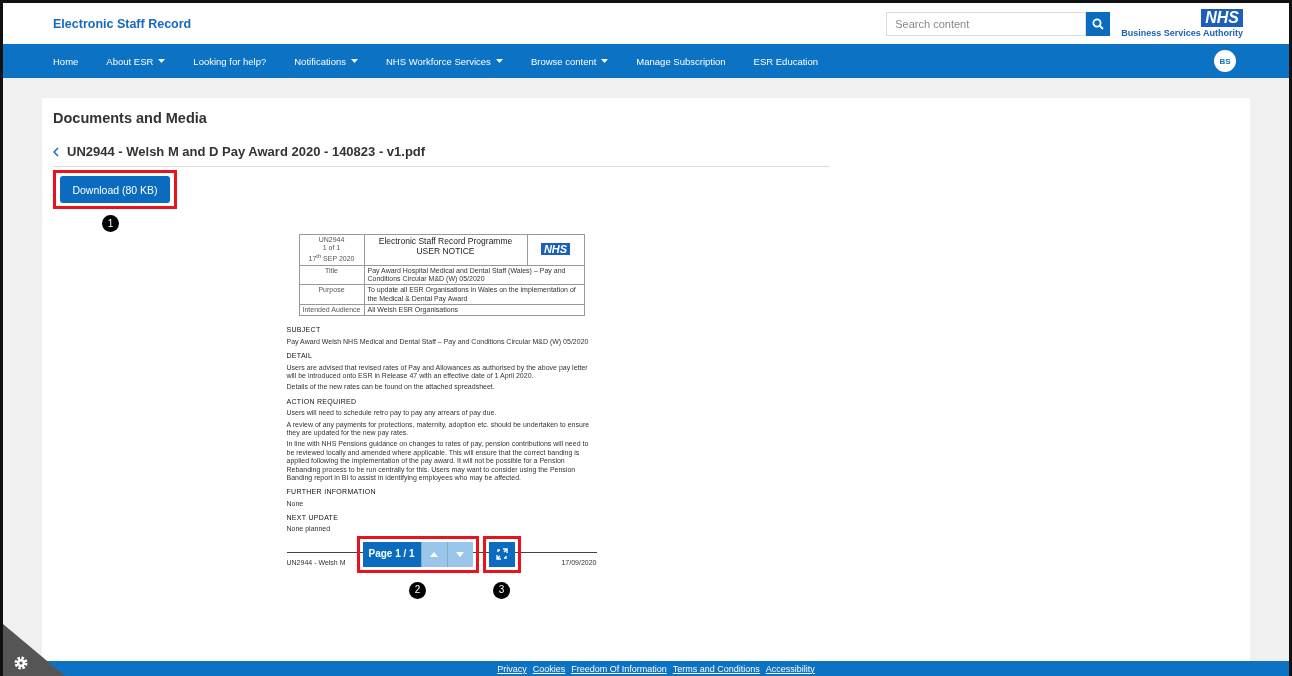 This screenshot has height=676, width=1292. I want to click on fullscreen-icon, so click(501, 554).